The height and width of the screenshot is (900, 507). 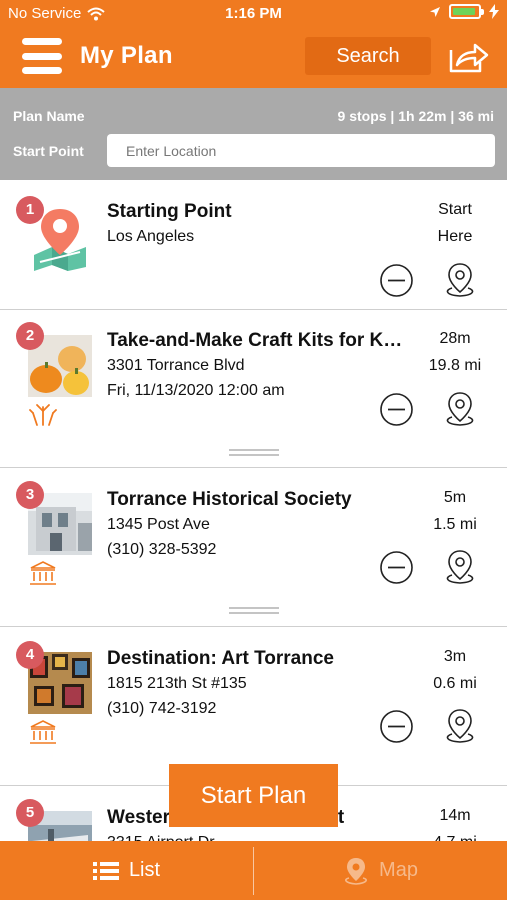 I want to click on app-header: My Plan Search, so click(x=253, y=58).